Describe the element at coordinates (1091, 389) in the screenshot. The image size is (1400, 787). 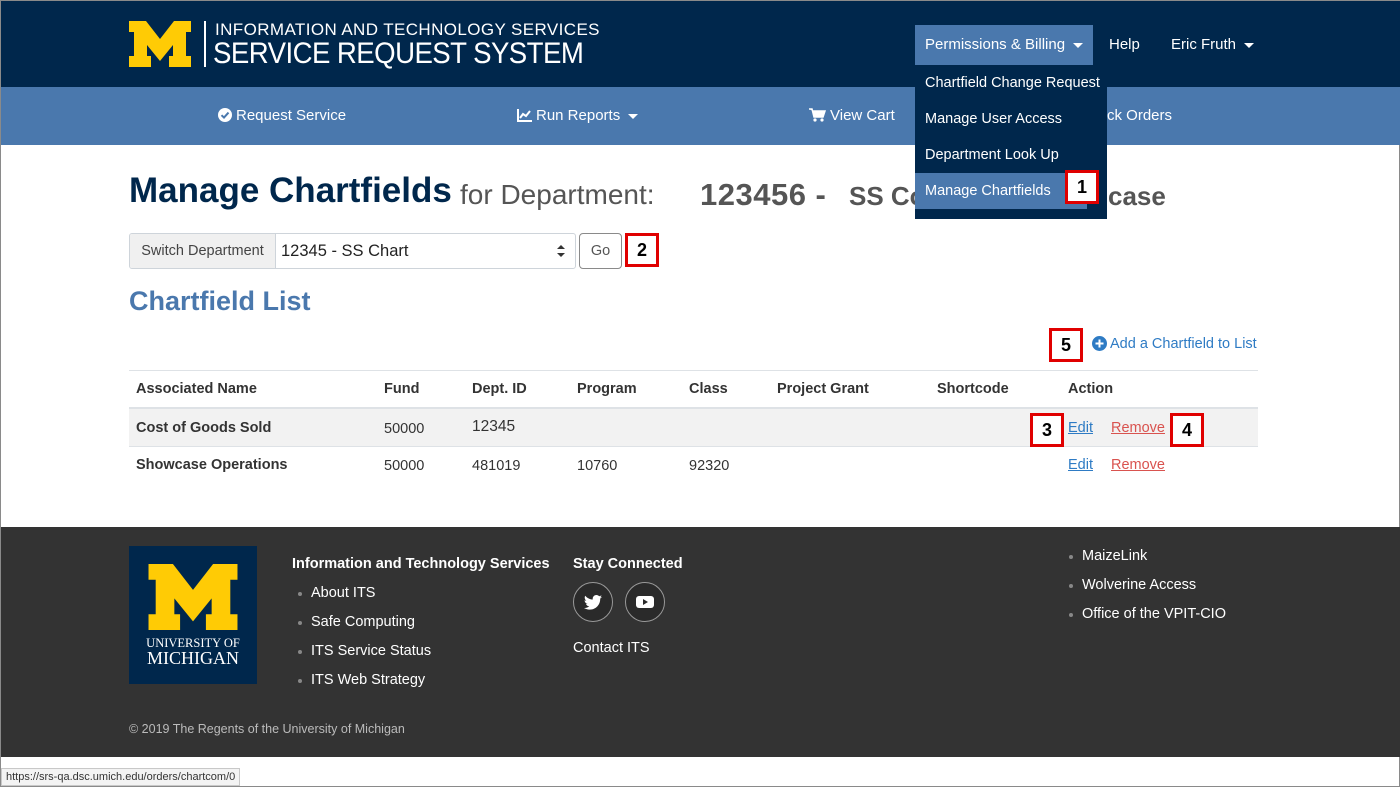
I see `col-header-action: Action` at that location.